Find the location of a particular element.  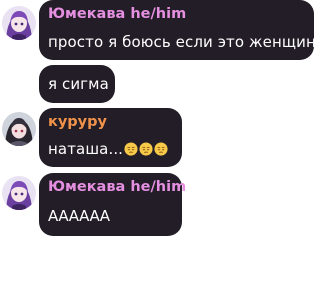

message-text: просто я боюсь если это женщина is located at coordinates (184, 42).